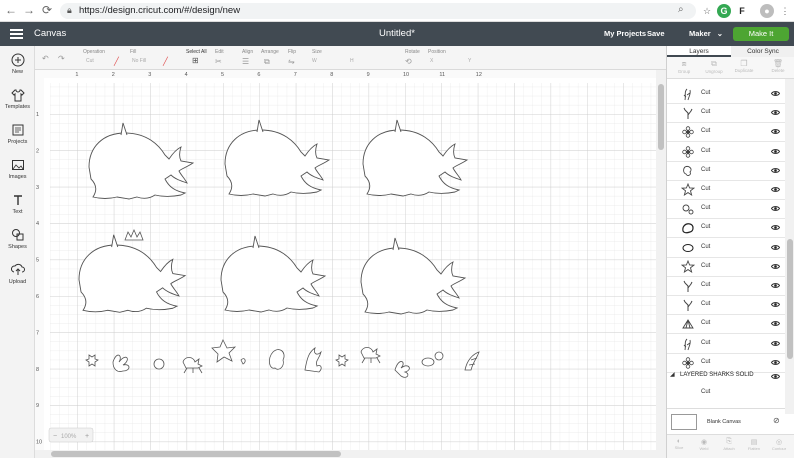 Image resolution: width=794 pixels, height=458 pixels. Describe the element at coordinates (61, 58) in the screenshot. I see `redo-icon: ↷` at that location.